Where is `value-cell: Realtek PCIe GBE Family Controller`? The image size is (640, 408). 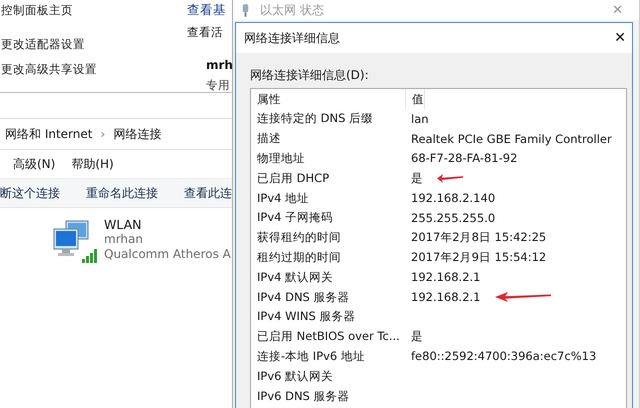
value-cell: Realtek PCIe GBE Family Controller is located at coordinates (511, 139).